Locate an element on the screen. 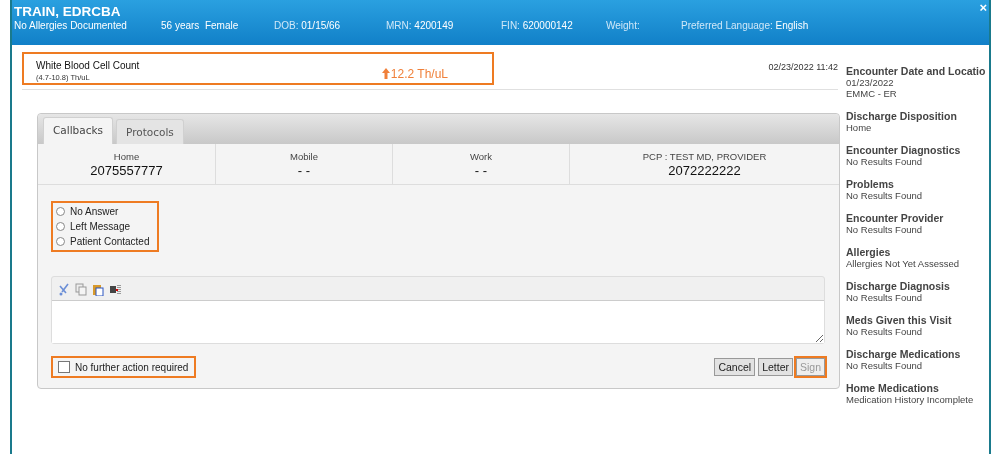 This screenshot has height=454, width=1001. phone-label: PCP : TEST MD, PROVIDER is located at coordinates (704, 156).